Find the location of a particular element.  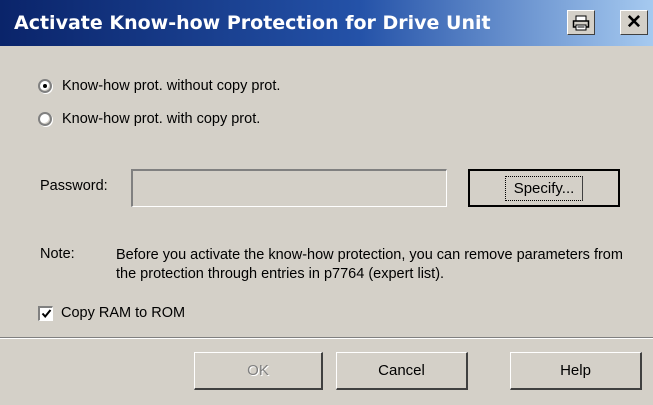

checkmark-icon is located at coordinates (46, 314).